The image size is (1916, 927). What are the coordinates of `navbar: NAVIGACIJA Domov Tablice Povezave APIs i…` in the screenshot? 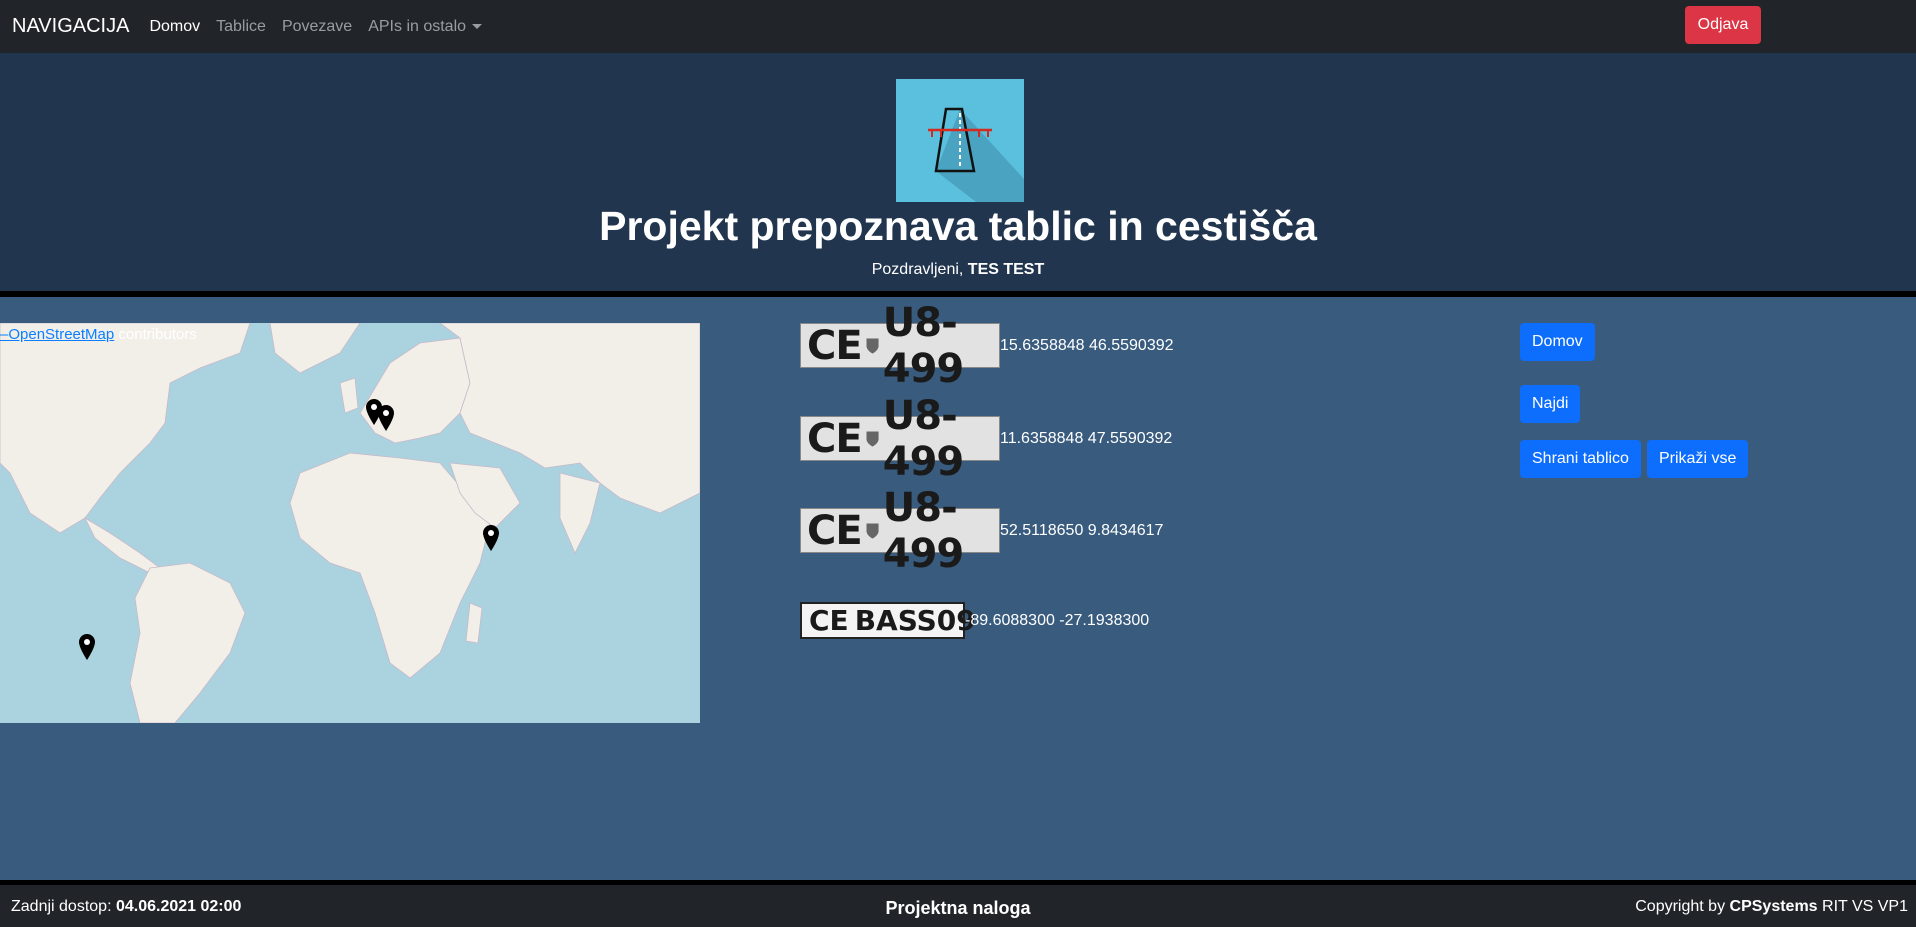 It's located at (958, 26).